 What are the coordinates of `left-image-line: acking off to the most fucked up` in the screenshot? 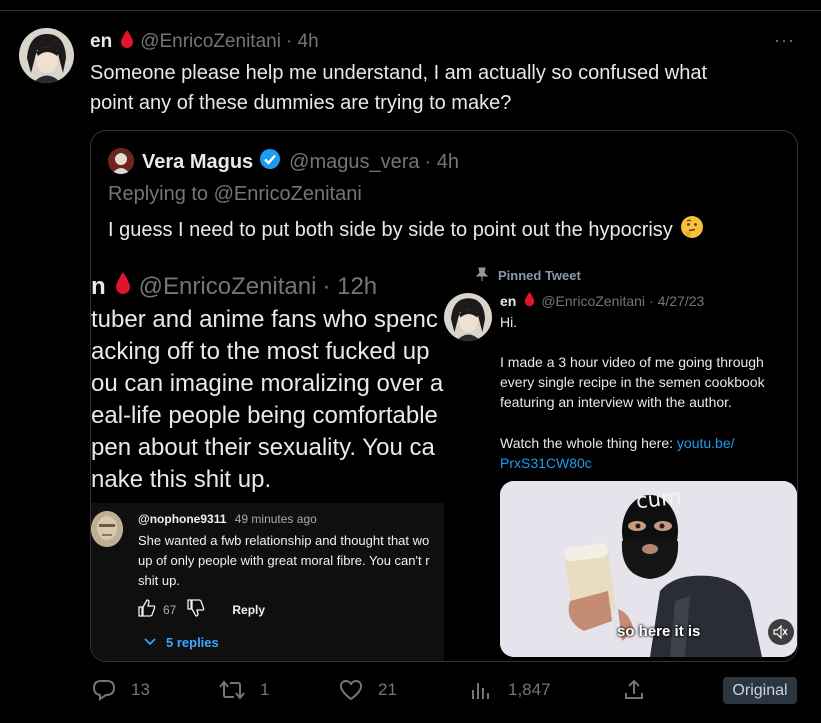 It's located at (260, 351).